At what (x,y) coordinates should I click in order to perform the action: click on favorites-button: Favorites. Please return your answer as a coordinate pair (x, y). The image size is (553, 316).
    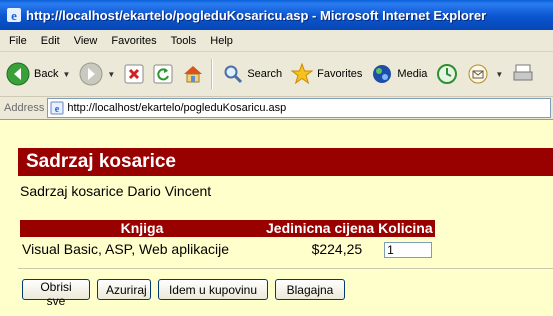
    Looking at the image, I should click on (326, 74).